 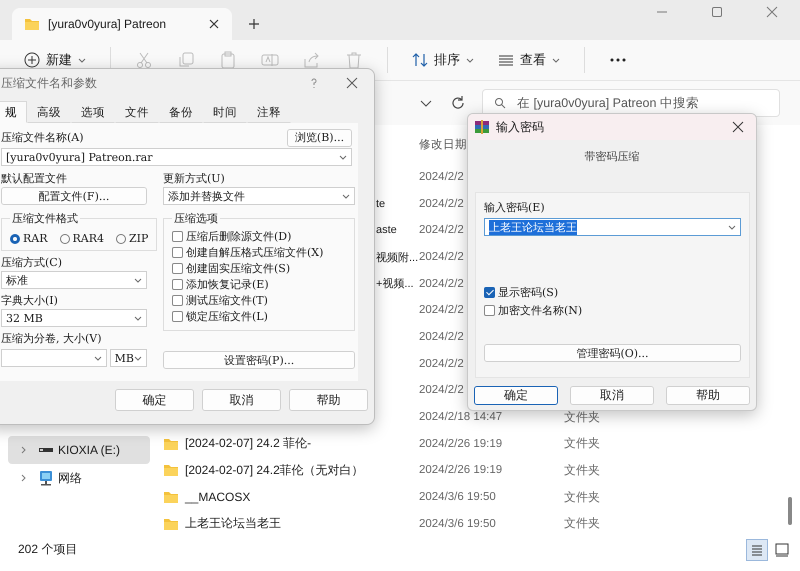 I want to click on radio-label: ZIP, so click(x=138, y=238).